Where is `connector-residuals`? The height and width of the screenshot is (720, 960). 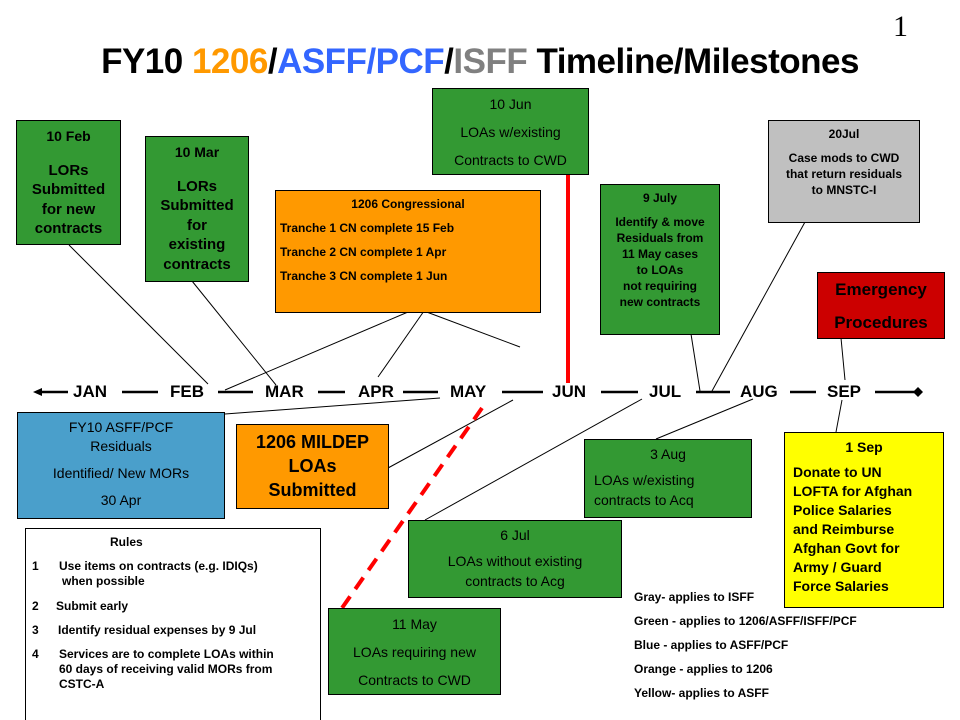
connector-residuals is located at coordinates (332, 406).